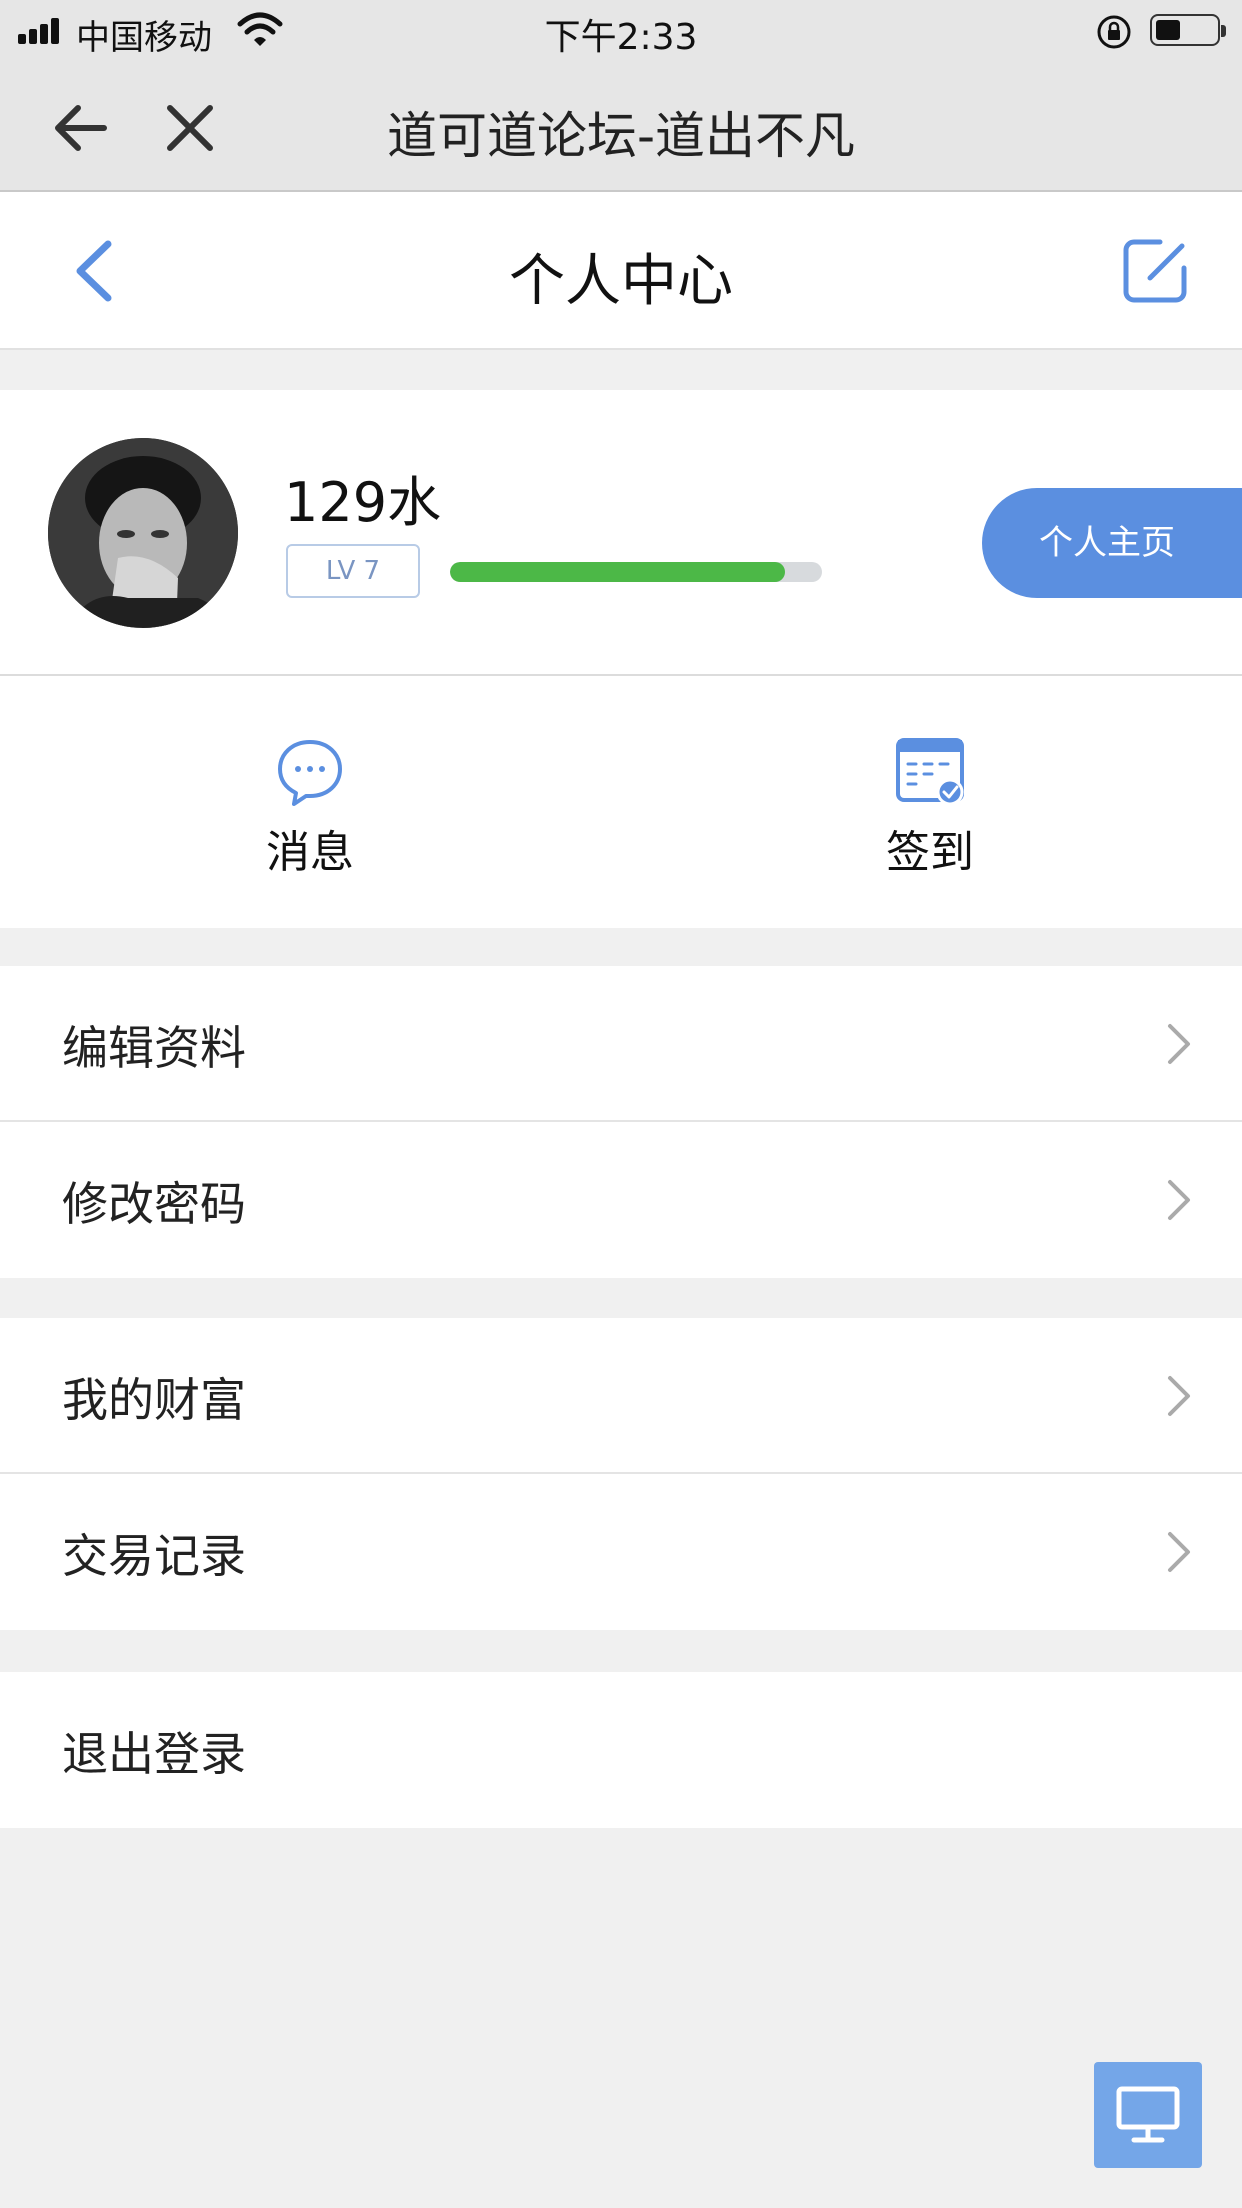 The width and height of the screenshot is (1242, 2208). I want to click on homepage-button: 个人主页, so click(1112, 543).